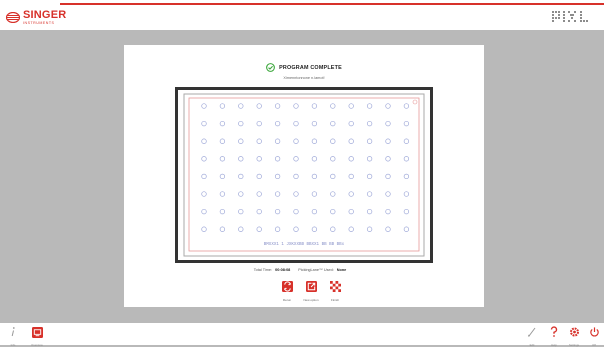 The width and height of the screenshot is (604, 347). I want to click on info-button: Info, so click(13, 336).